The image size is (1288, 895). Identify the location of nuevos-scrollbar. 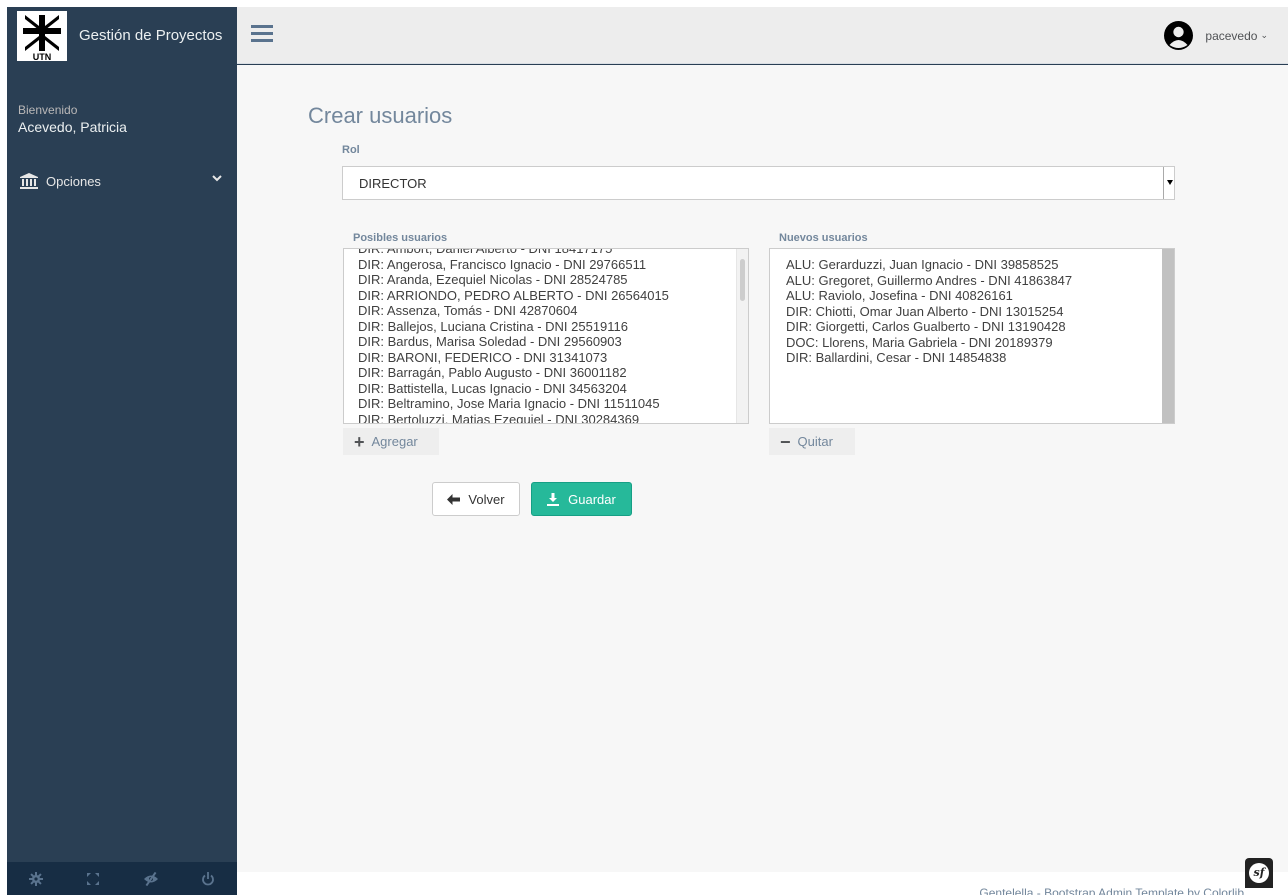
(1168, 336).